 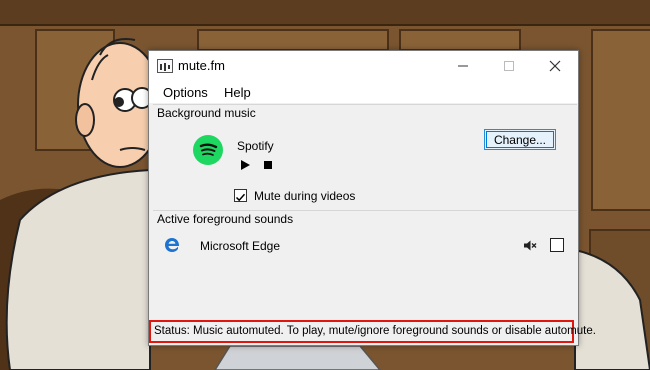 What do you see at coordinates (172, 245) in the screenshot?
I see `edge-icon` at bounding box center [172, 245].